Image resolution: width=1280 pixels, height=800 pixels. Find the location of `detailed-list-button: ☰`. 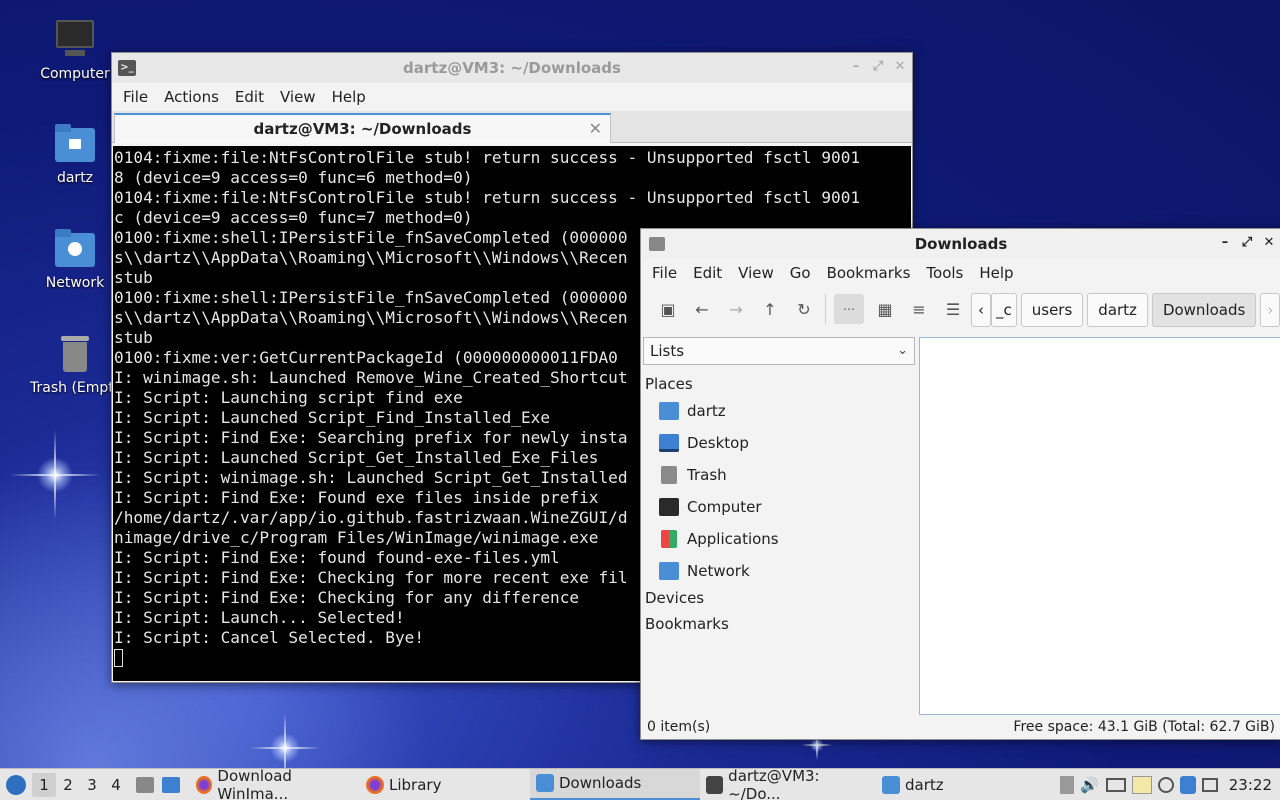

detailed-list-button: ☰ is located at coordinates (953, 309).